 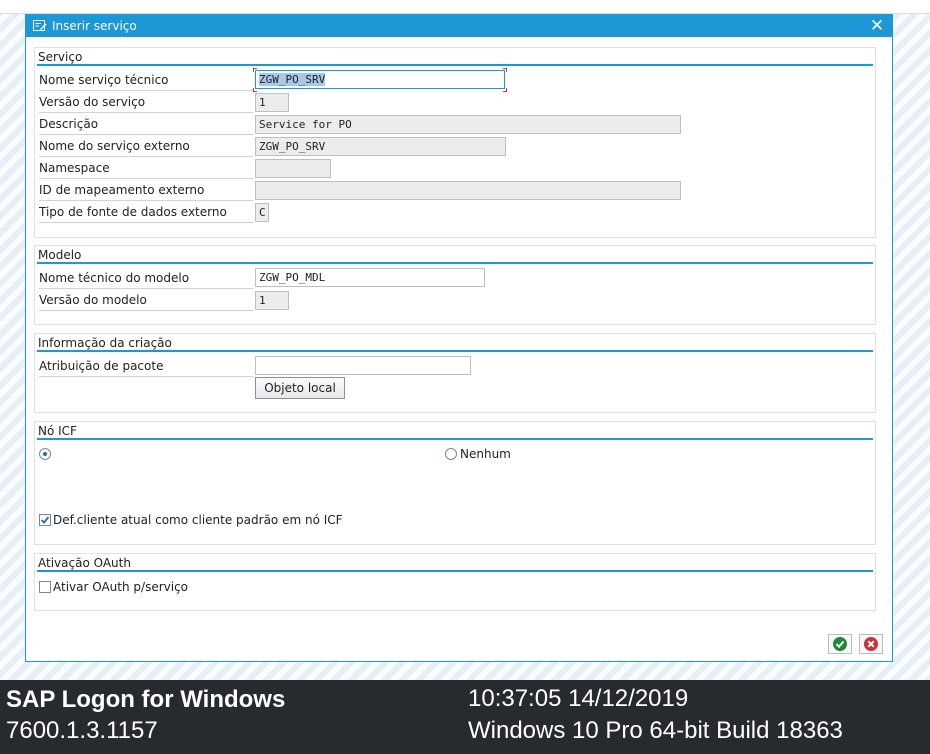 I want to click on group-icf-title: Nó ICF, so click(x=57, y=431).